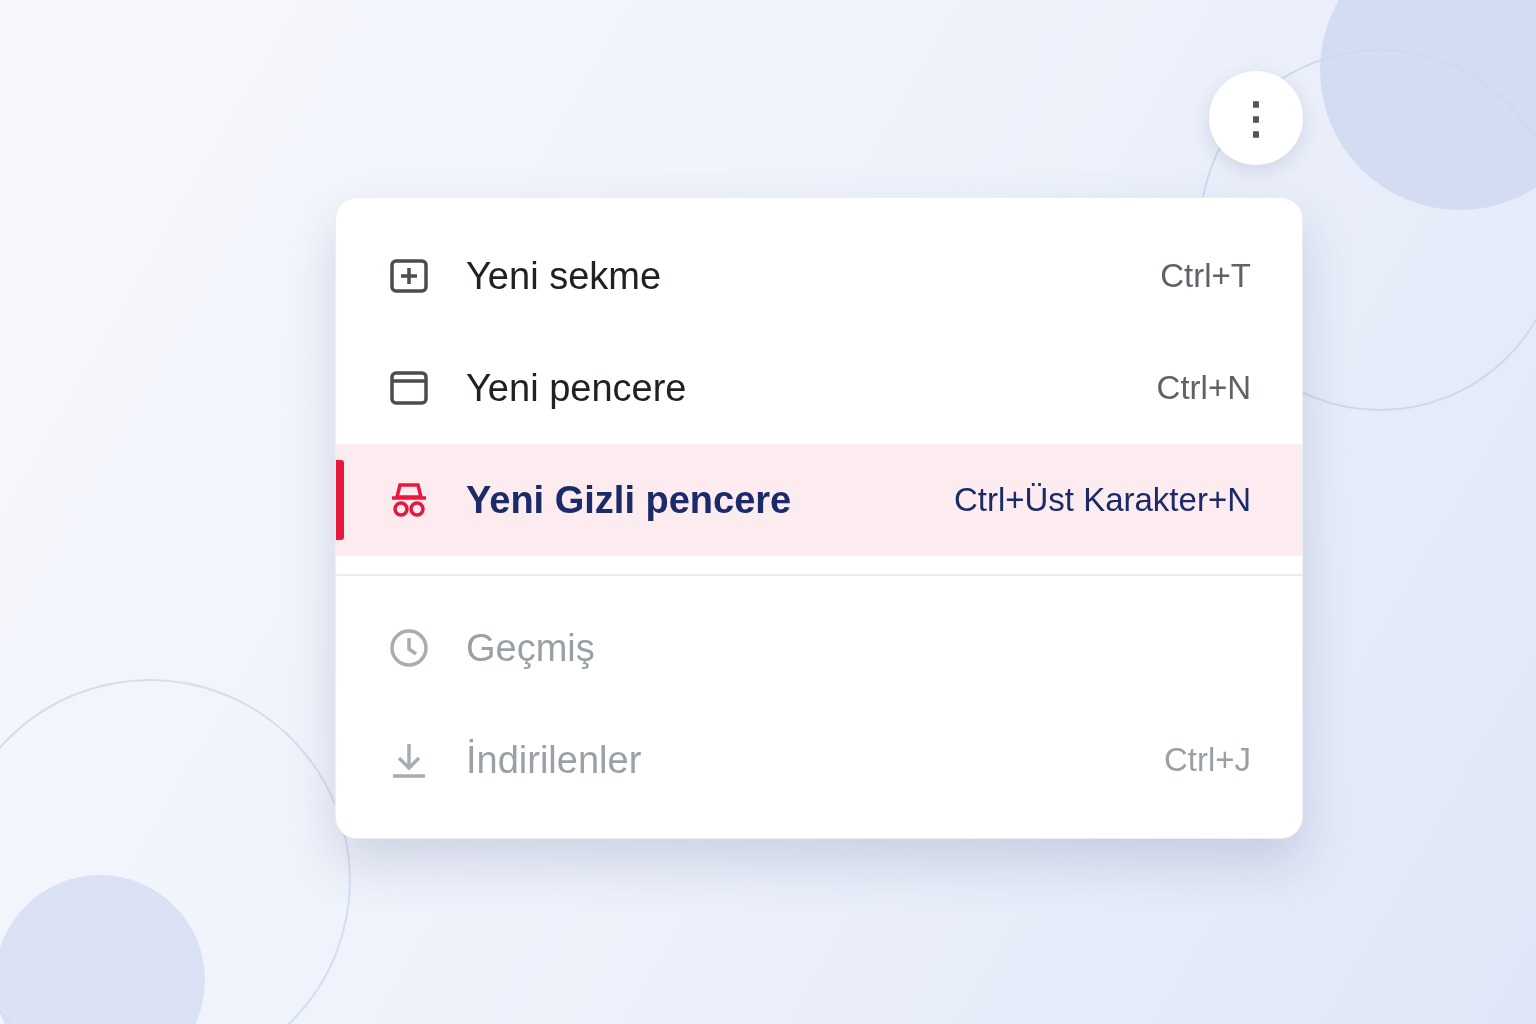 Image resolution: width=1536 pixels, height=1024 pixels. Describe the element at coordinates (531, 648) in the screenshot. I see `menu-label: Geçmiş` at that location.